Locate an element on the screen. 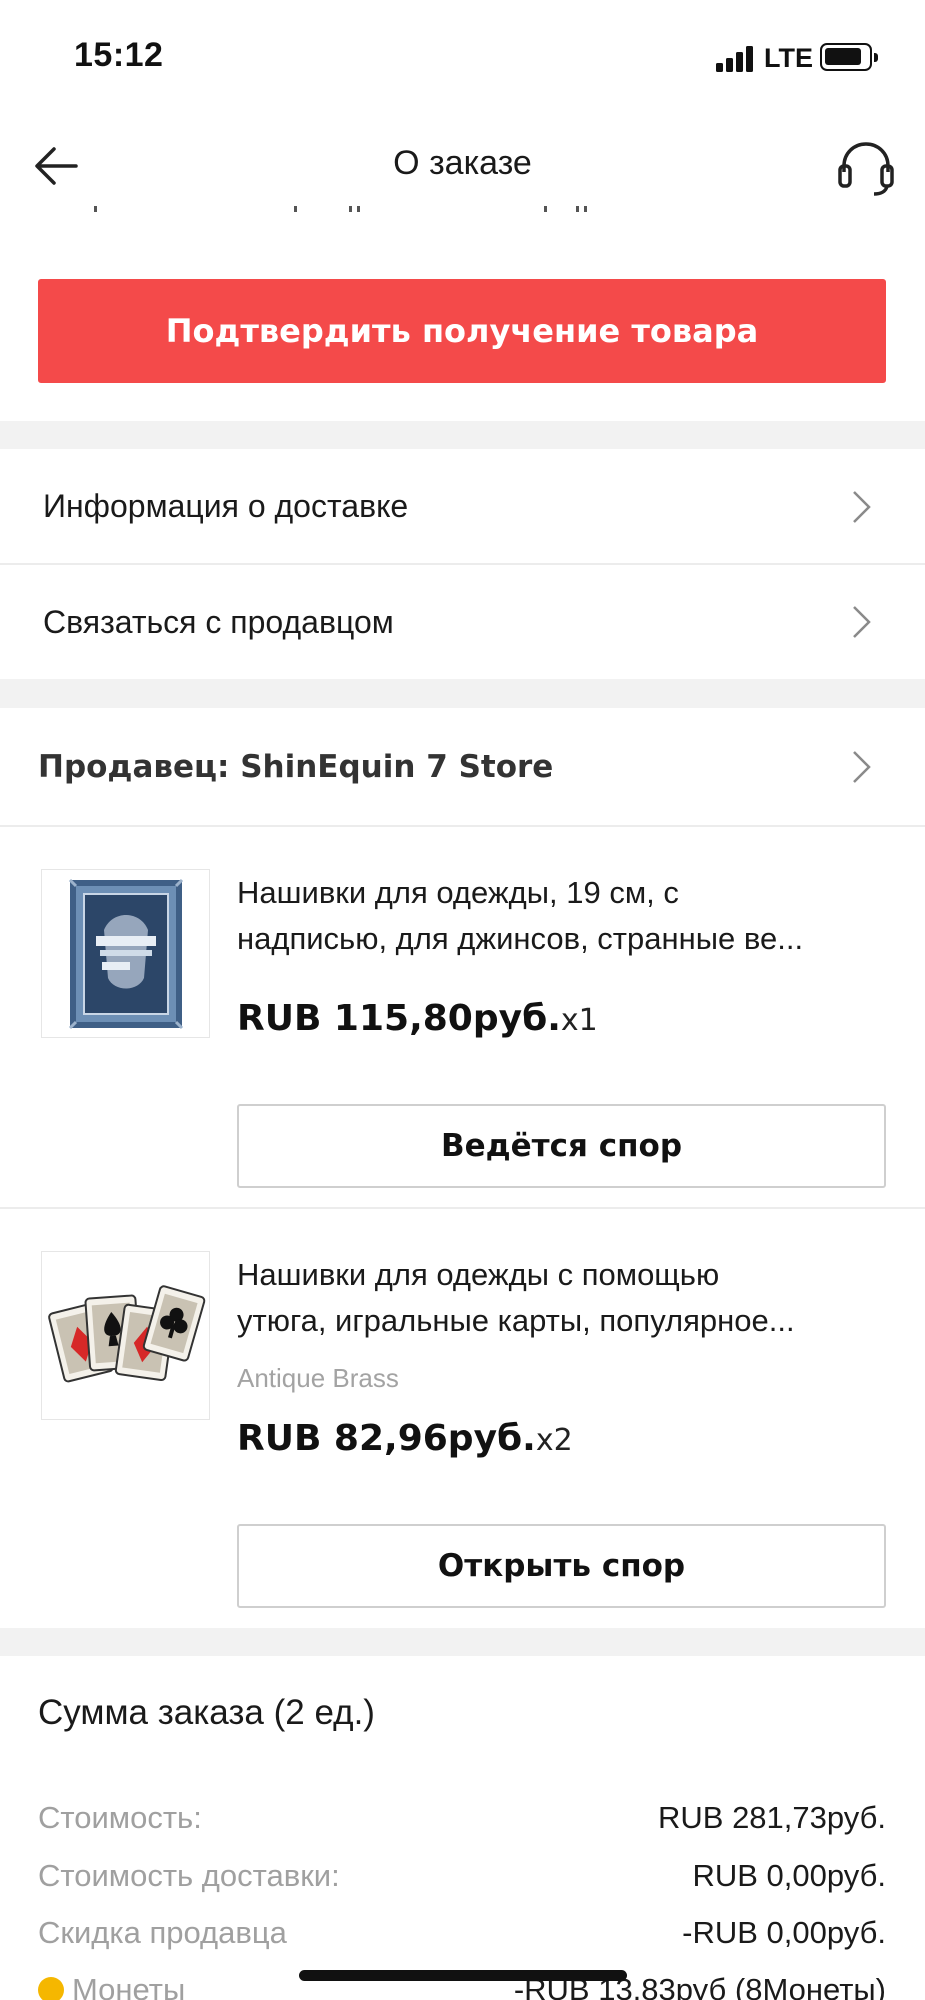  headset-icon is located at coordinates (866, 169).